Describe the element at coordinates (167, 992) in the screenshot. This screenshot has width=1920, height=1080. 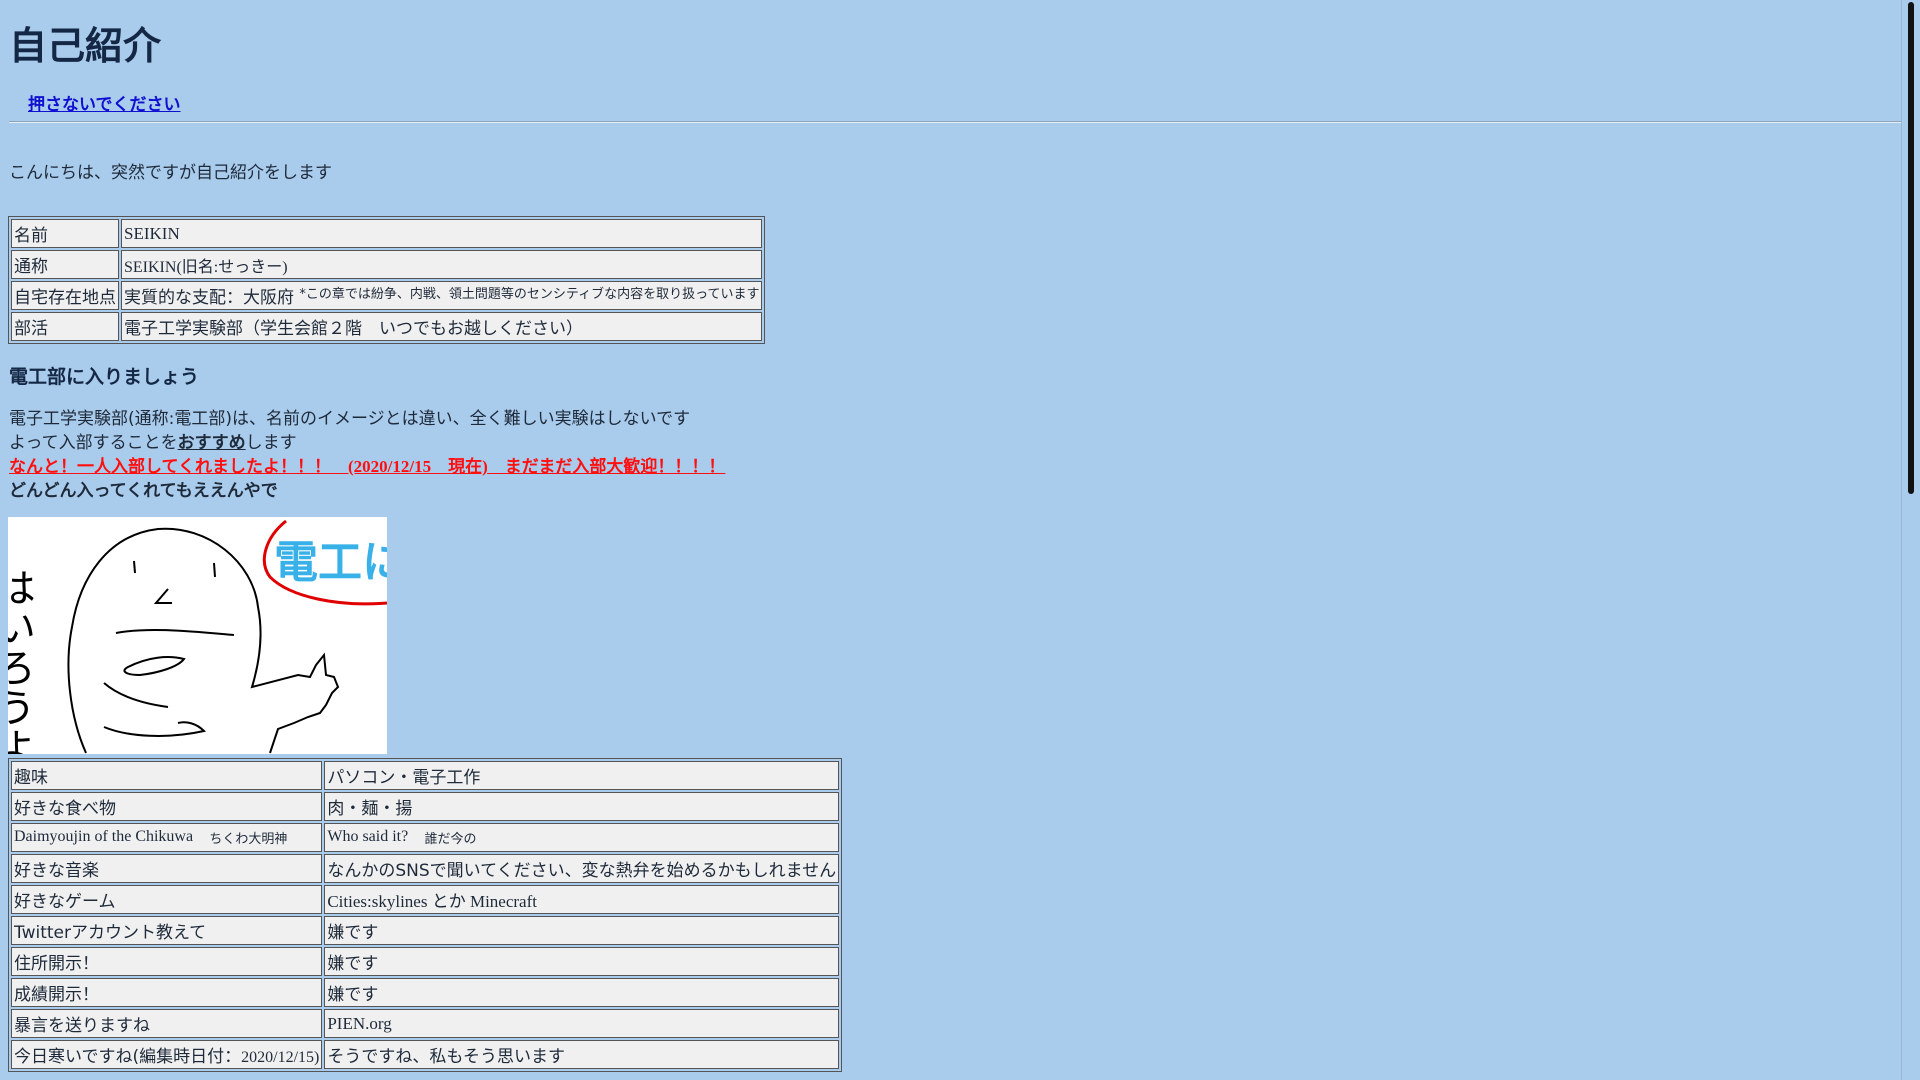
I see `grades-label: 成績開示！` at that location.